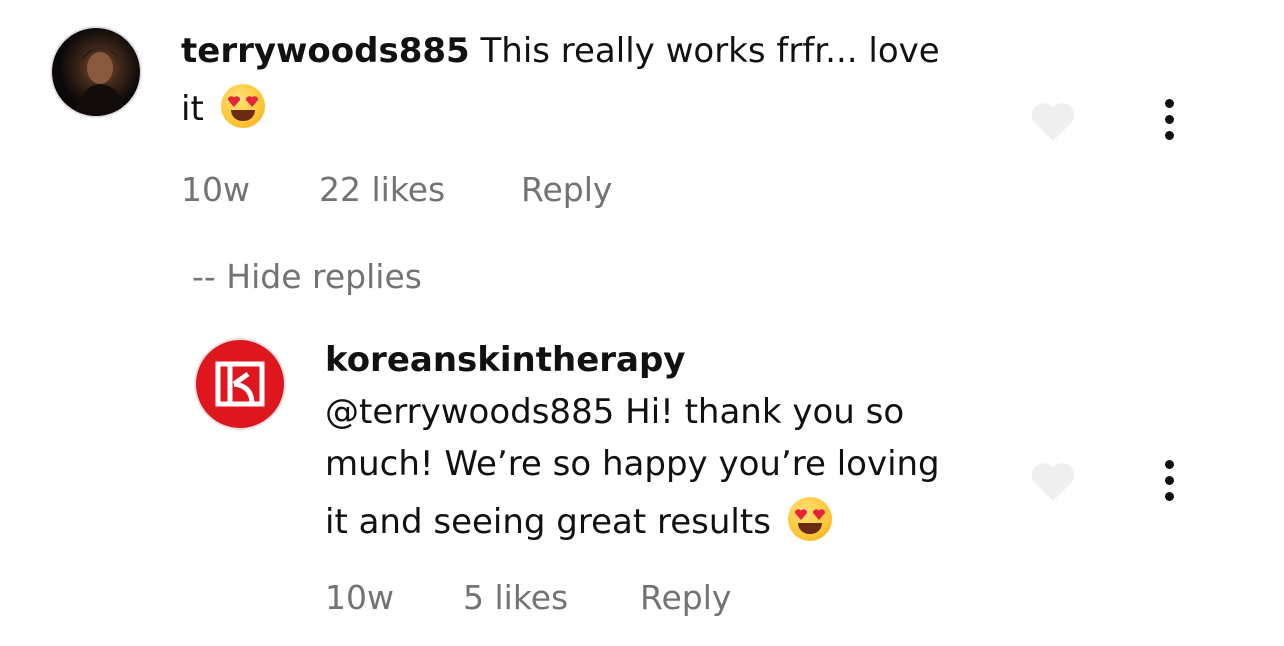 The height and width of the screenshot is (646, 1284). Describe the element at coordinates (710, 51) in the screenshot. I see `comment-text-line1: This really works frfr... love` at that location.